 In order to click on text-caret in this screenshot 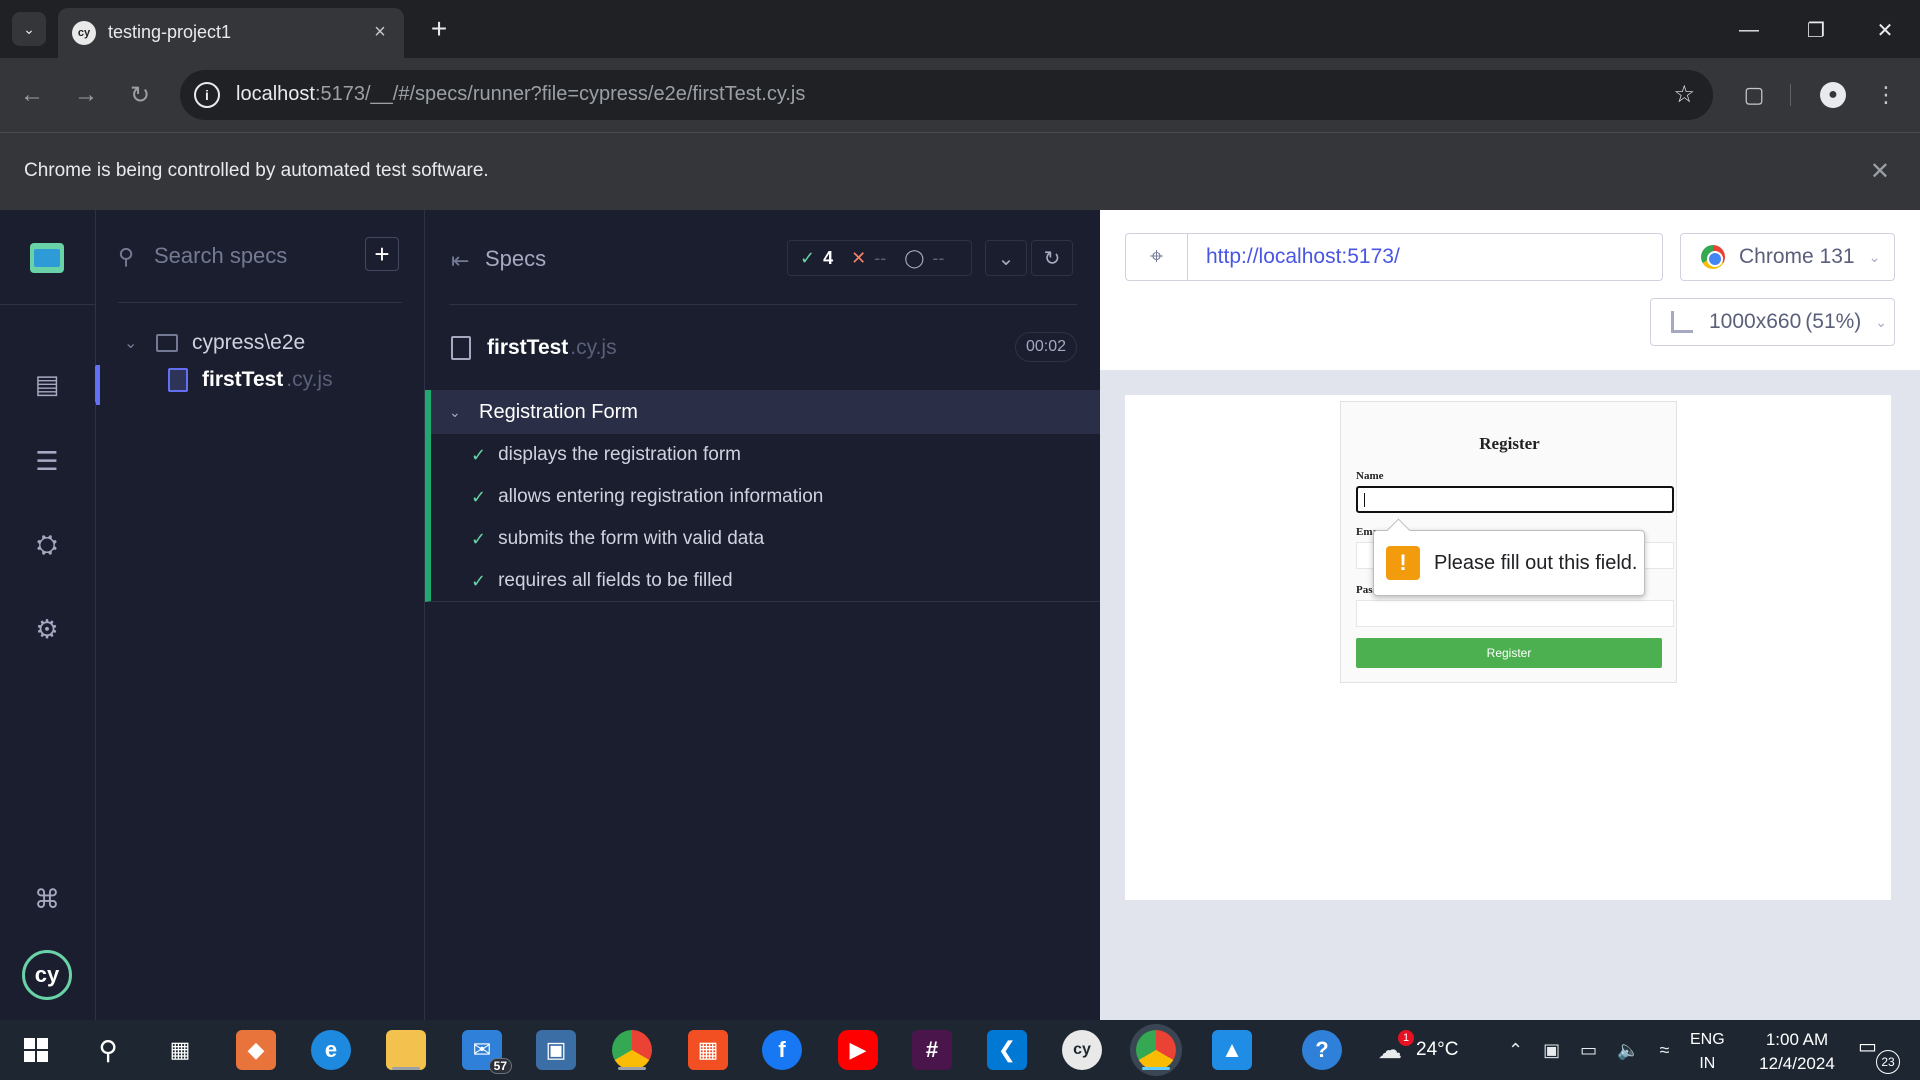, I will do `click(1364, 500)`.